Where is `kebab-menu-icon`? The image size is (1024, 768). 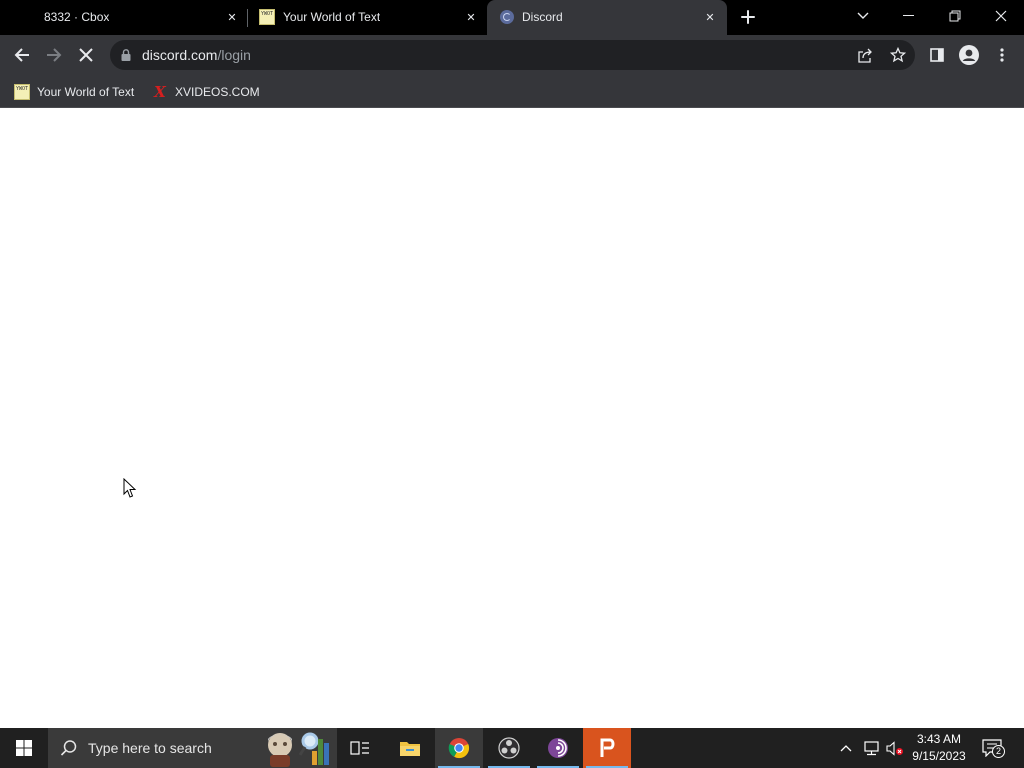 kebab-menu-icon is located at coordinates (1002, 55).